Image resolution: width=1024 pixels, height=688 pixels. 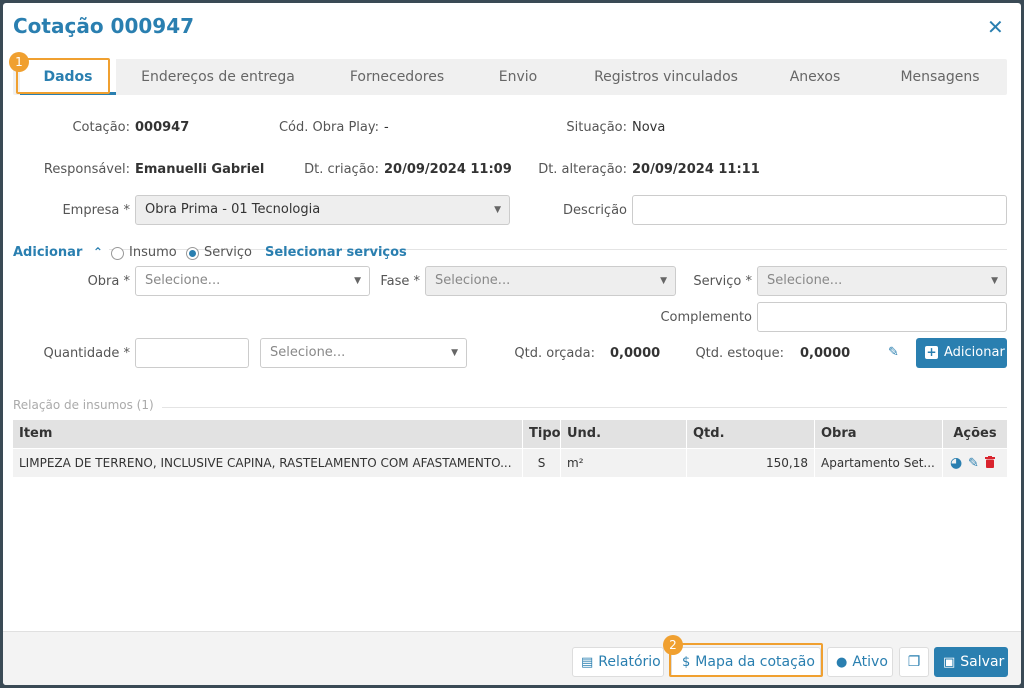 I want to click on qtd-orcada-value: 0,0000, so click(x=635, y=353).